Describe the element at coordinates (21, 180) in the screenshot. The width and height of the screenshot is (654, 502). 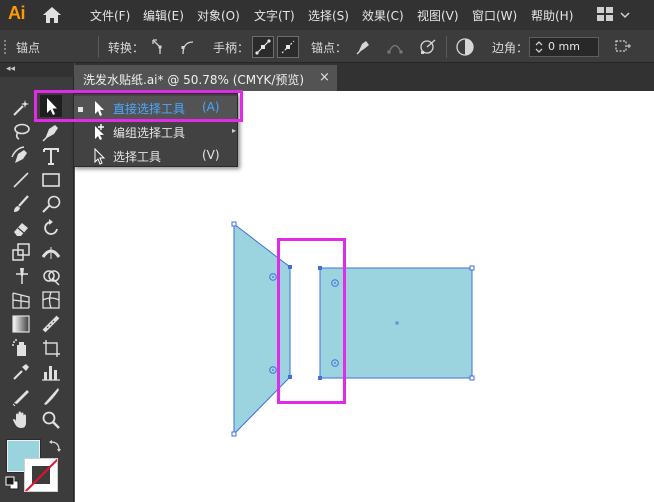
I see `line-tool-icon` at that location.